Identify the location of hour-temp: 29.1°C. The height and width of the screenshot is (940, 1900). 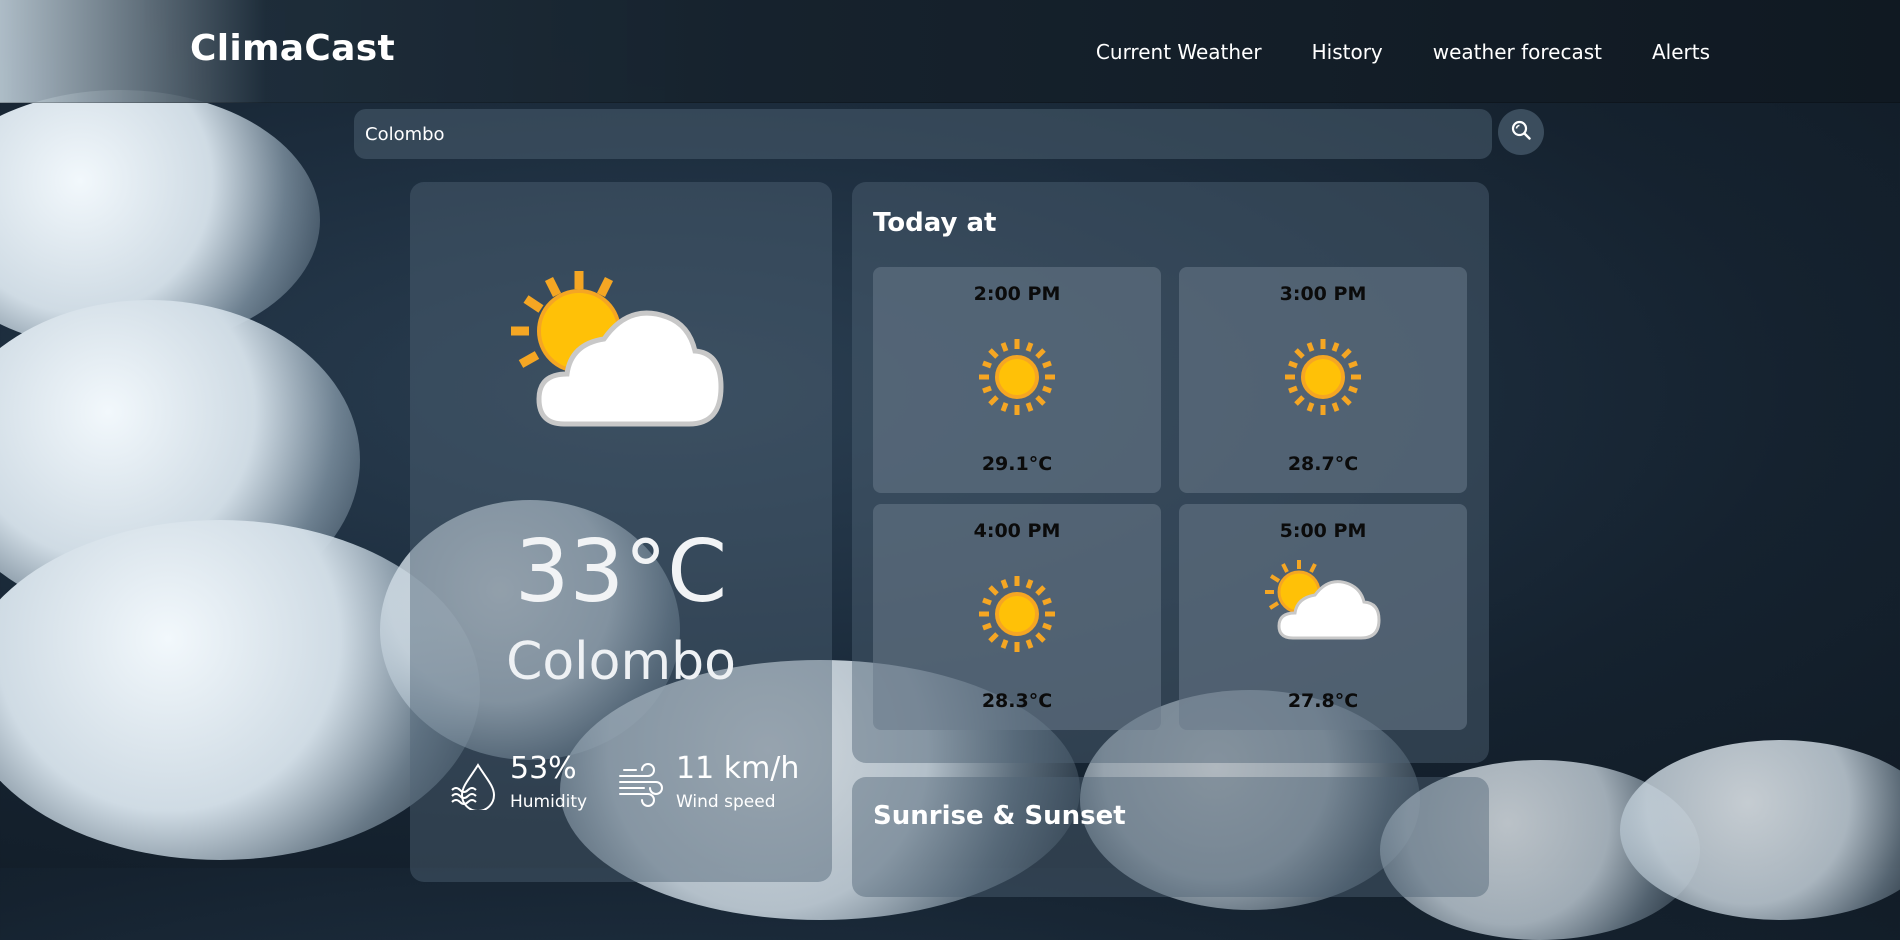
(1017, 464).